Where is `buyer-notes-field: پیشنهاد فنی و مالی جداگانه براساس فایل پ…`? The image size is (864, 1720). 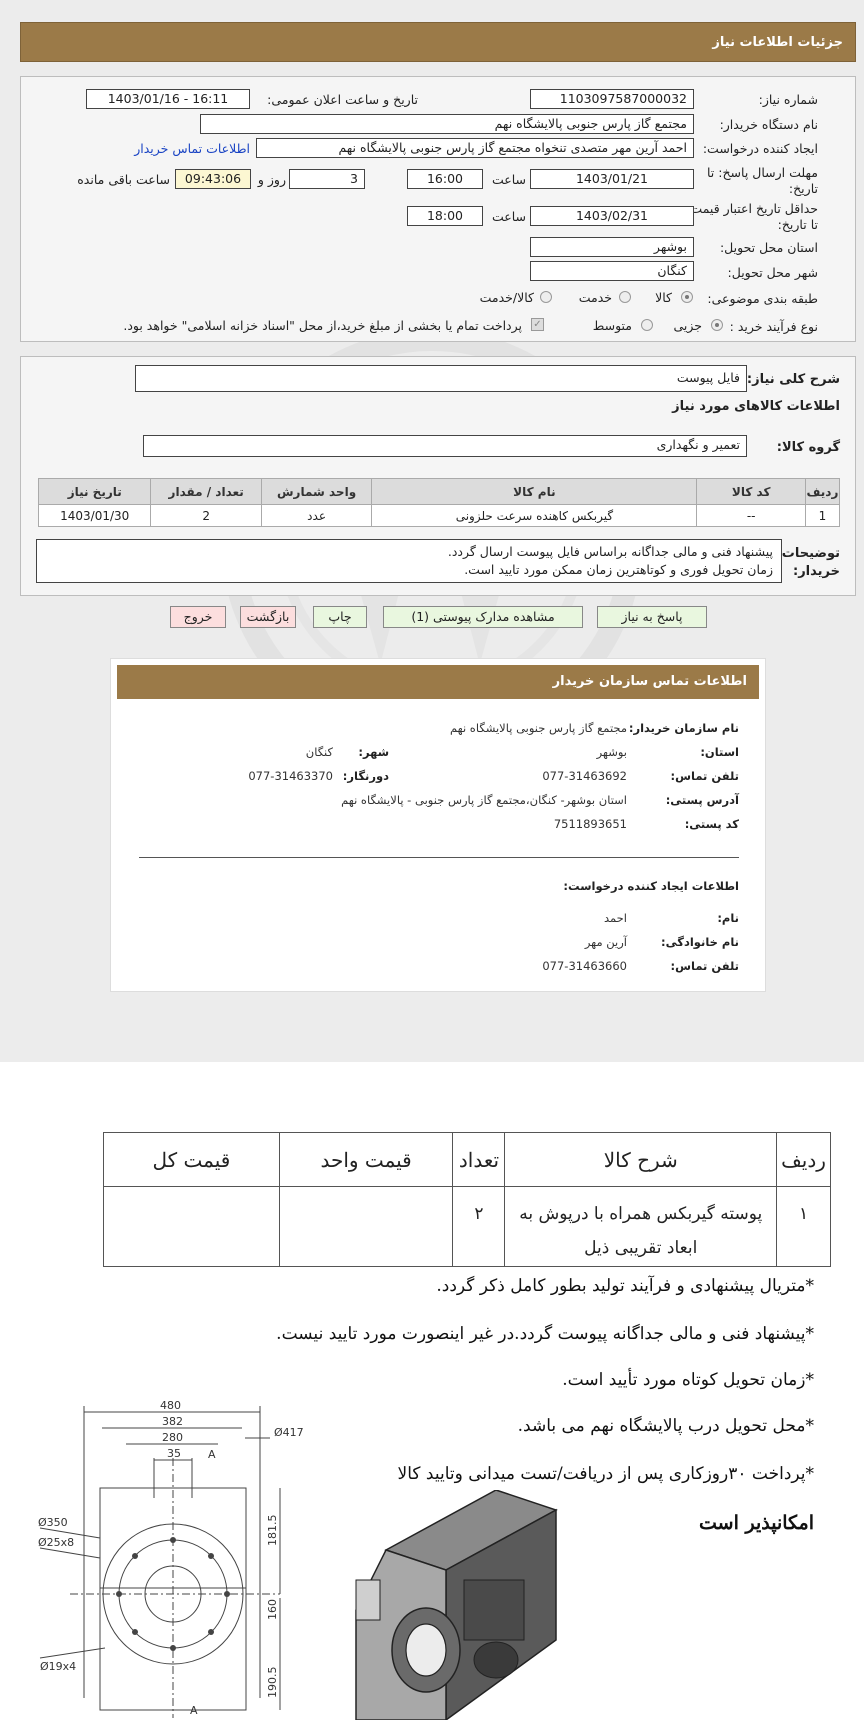
buyer-notes-field: پیشنهاد فنی و مالی جداگانه براساس فایل پ… is located at coordinates (409, 561).